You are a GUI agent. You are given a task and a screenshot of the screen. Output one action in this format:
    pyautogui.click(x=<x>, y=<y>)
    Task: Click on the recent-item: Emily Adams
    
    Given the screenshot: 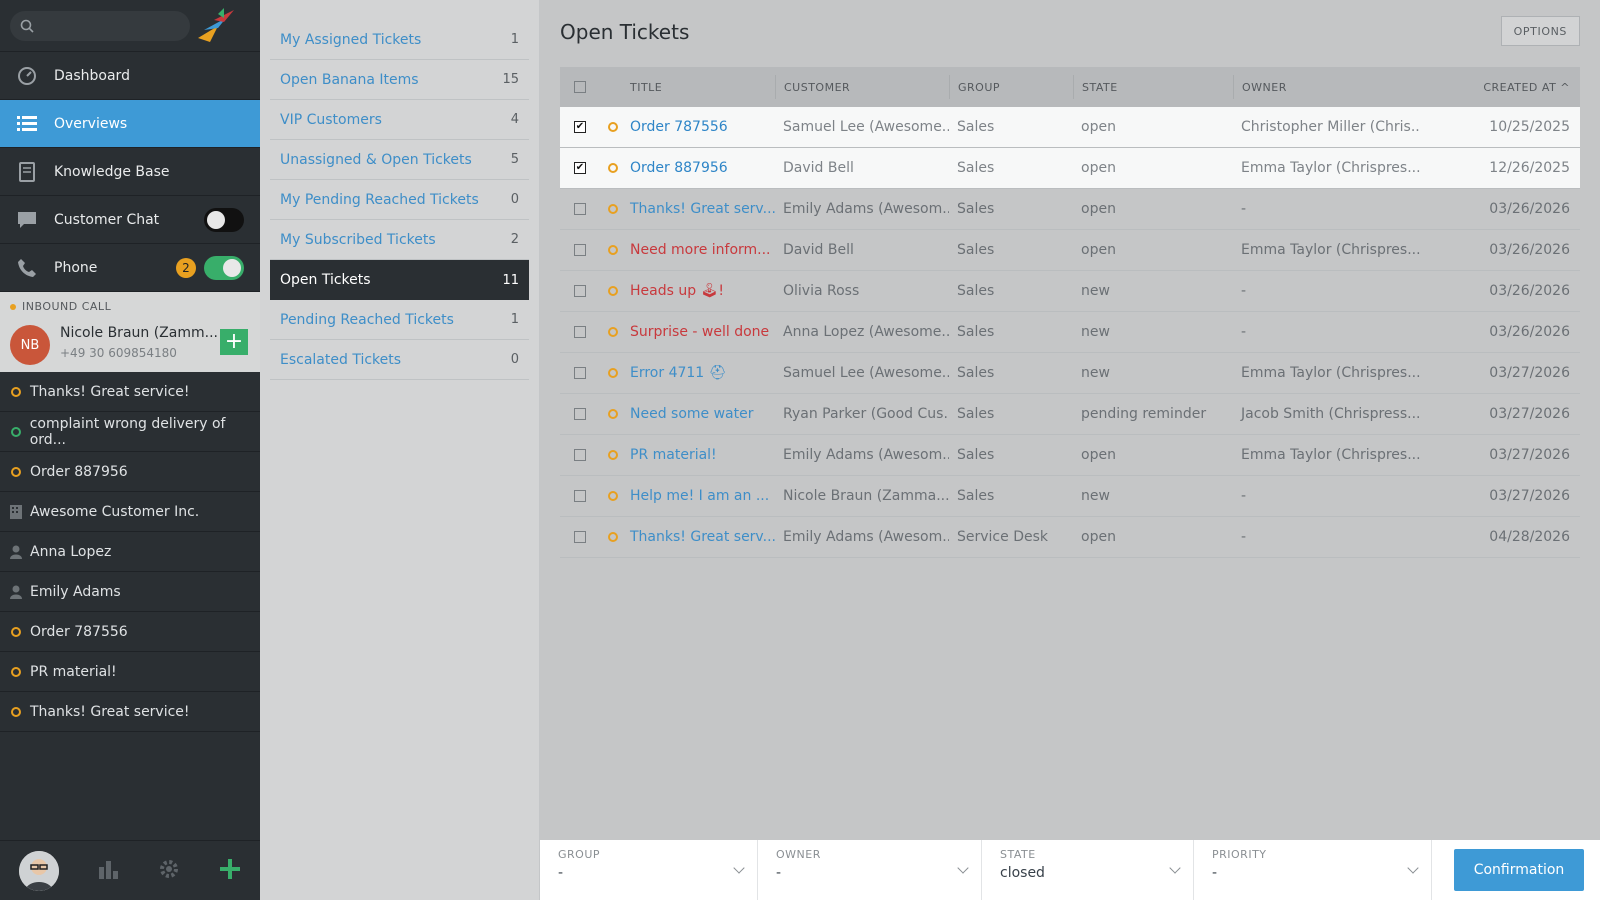 What is the action you would take?
    pyautogui.click(x=130, y=592)
    